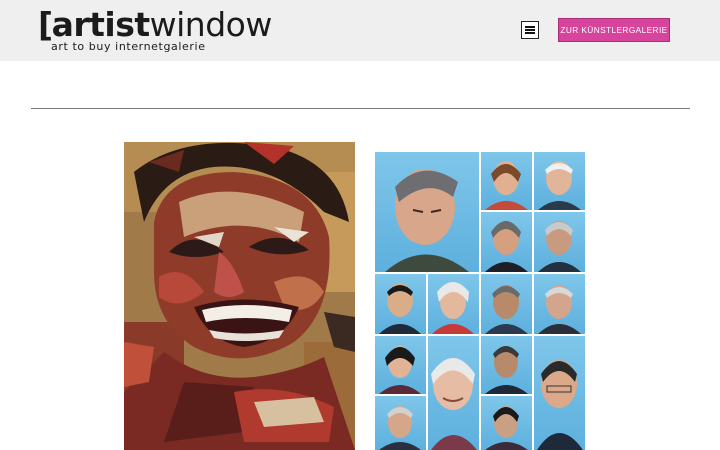 This screenshot has width=720, height=450. I want to click on menu-toggle-button, so click(530, 30).